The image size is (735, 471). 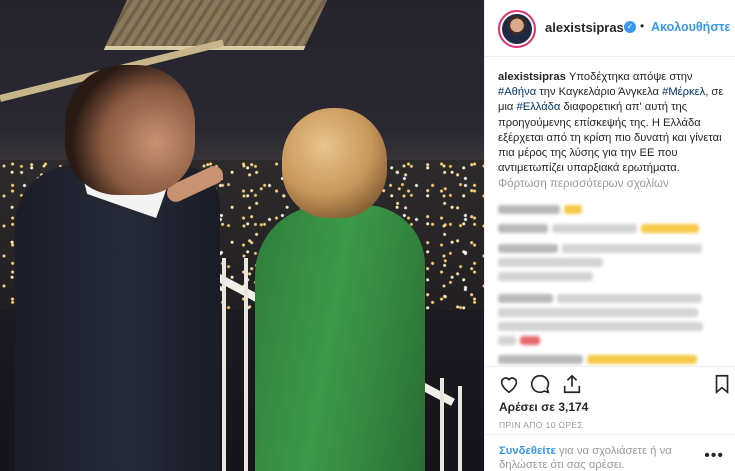 I want to click on caption-text: την Καγκελάριο Άνγκελα, so click(x=599, y=92).